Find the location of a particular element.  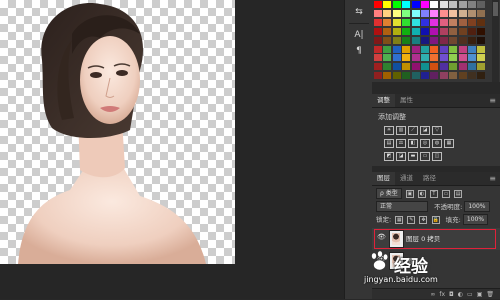

color-lookup-icon: ▦ is located at coordinates (449, 143).